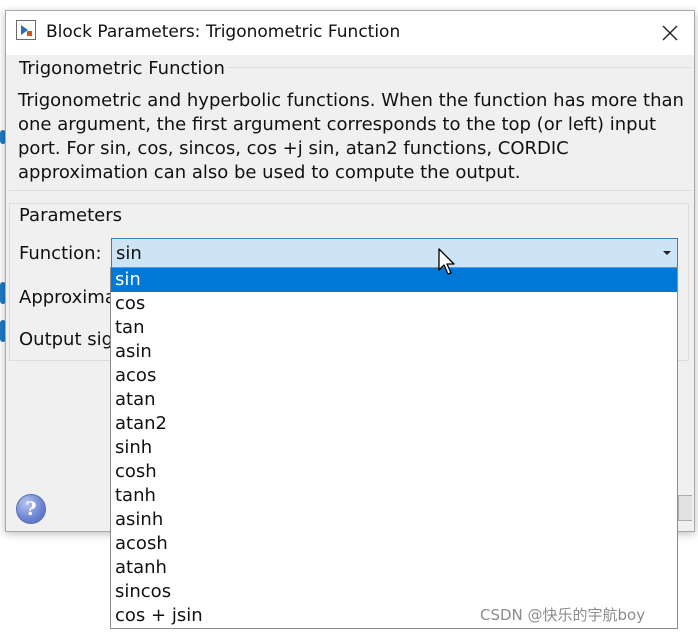 This screenshot has width=698, height=635. What do you see at coordinates (71, 215) in the screenshot?
I see `parameters-group-title: Parameters` at bounding box center [71, 215].